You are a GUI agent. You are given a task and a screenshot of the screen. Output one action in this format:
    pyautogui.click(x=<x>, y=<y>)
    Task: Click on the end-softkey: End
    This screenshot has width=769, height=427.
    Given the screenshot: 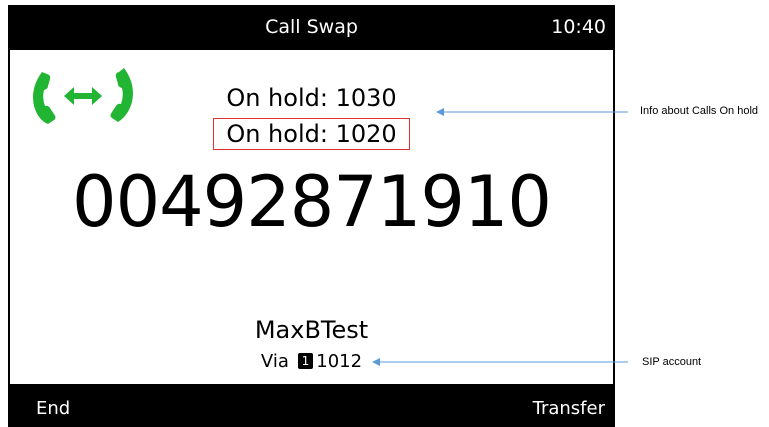 What is the action you would take?
    pyautogui.click(x=53, y=408)
    